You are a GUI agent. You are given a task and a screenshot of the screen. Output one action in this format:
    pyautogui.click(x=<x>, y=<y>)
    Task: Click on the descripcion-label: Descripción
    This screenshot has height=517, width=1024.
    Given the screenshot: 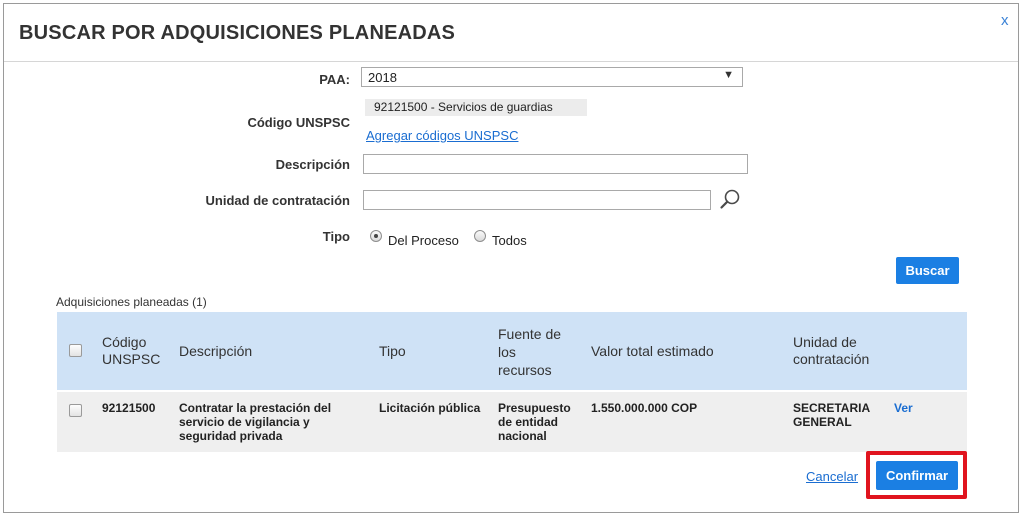 What is the action you would take?
    pyautogui.click(x=312, y=164)
    